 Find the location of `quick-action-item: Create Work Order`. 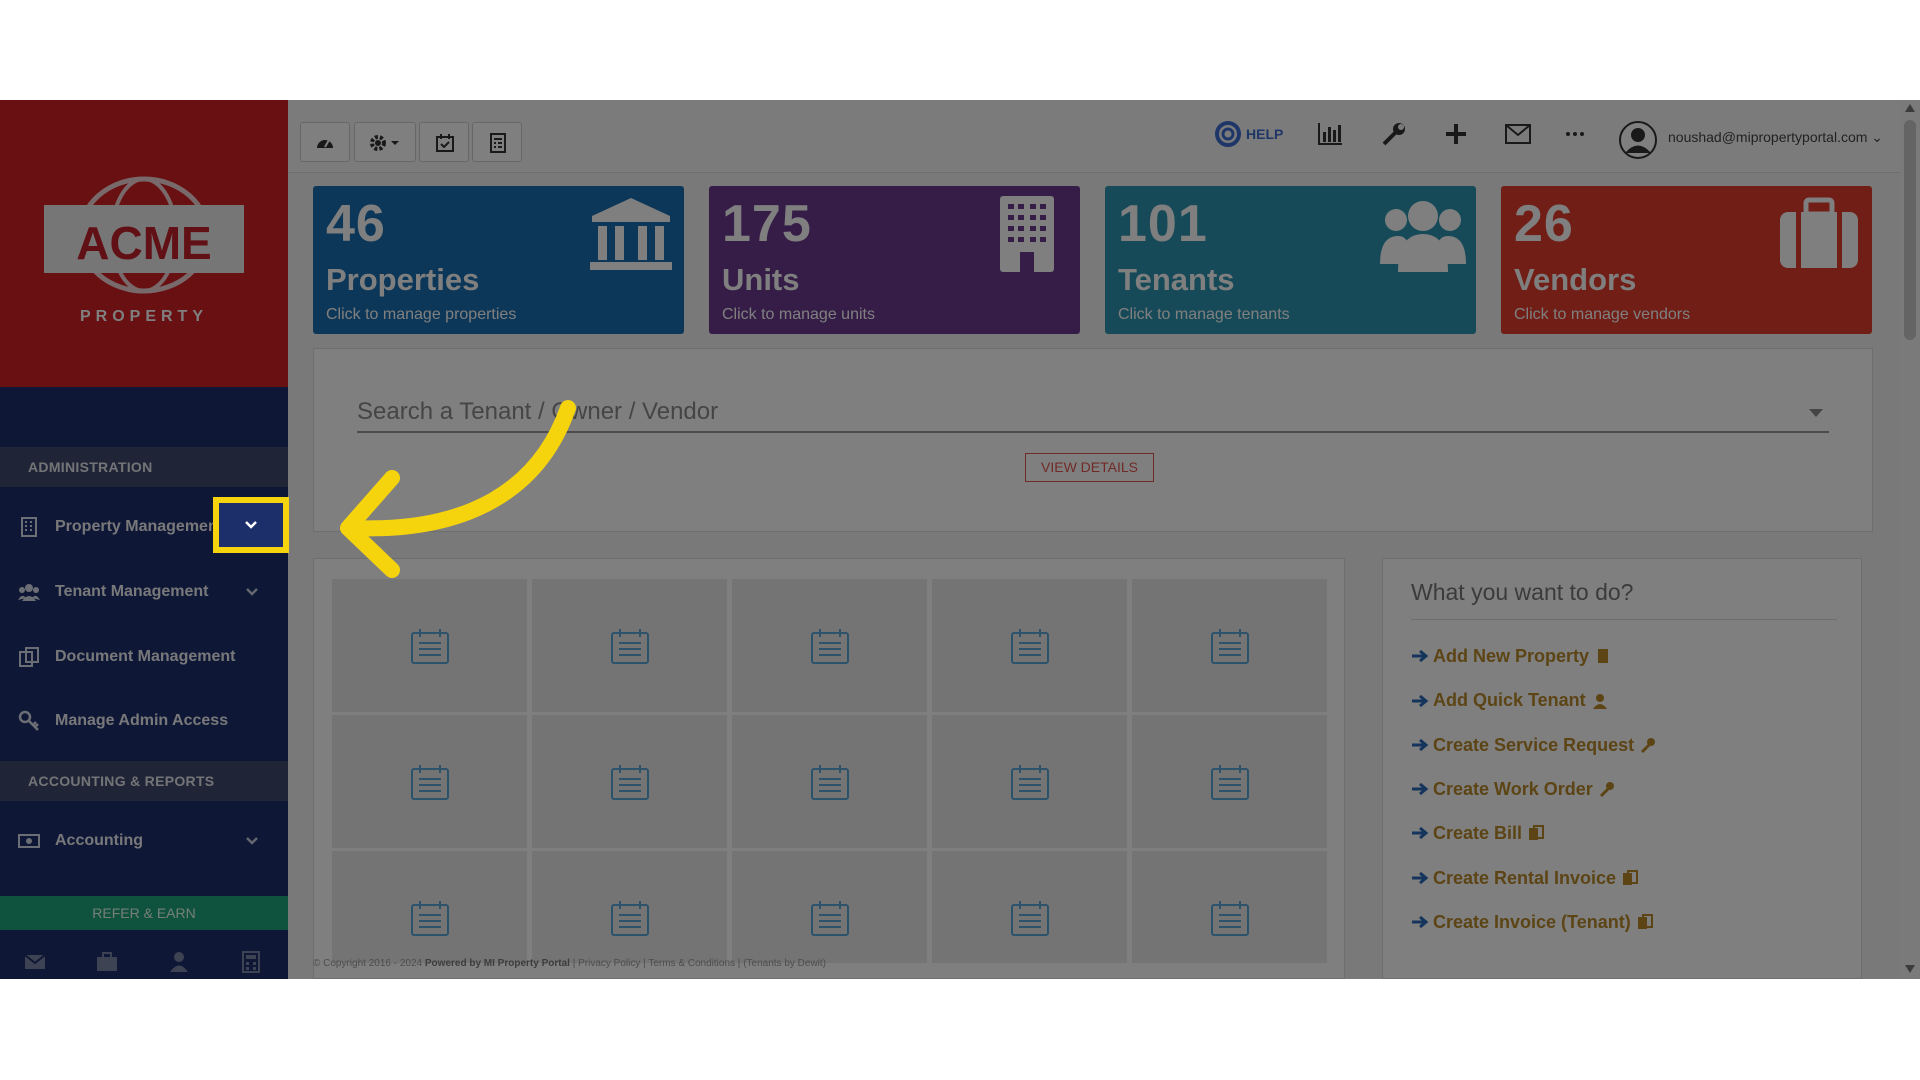

quick-action-item: Create Work Order is located at coordinates (1513, 792).